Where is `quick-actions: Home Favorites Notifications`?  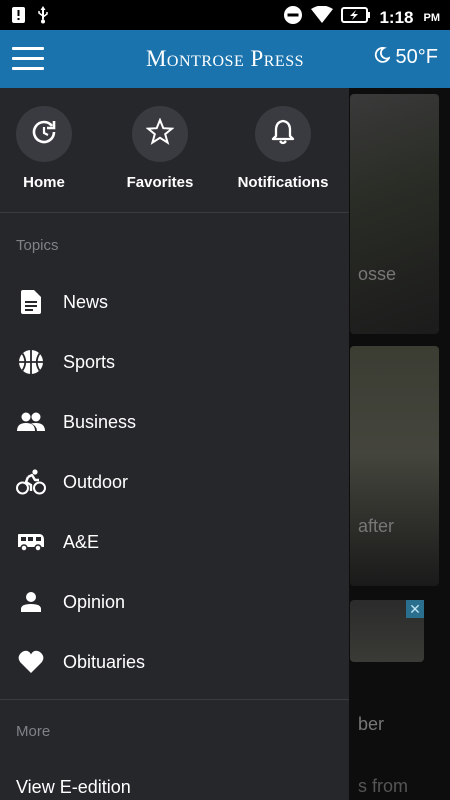
quick-actions: Home Favorites Notifications is located at coordinates (174, 150).